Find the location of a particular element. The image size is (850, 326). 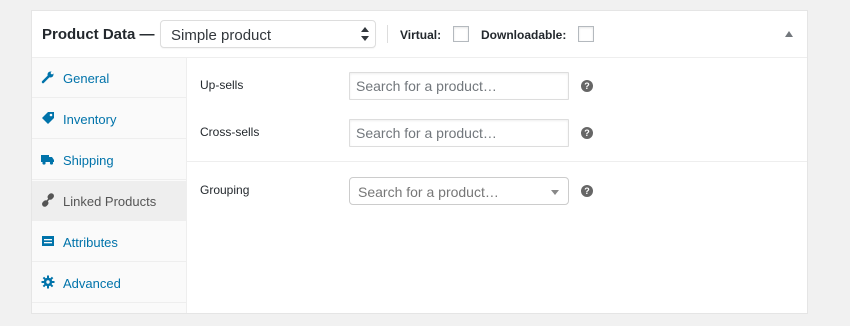

link-icon is located at coordinates (48, 200).